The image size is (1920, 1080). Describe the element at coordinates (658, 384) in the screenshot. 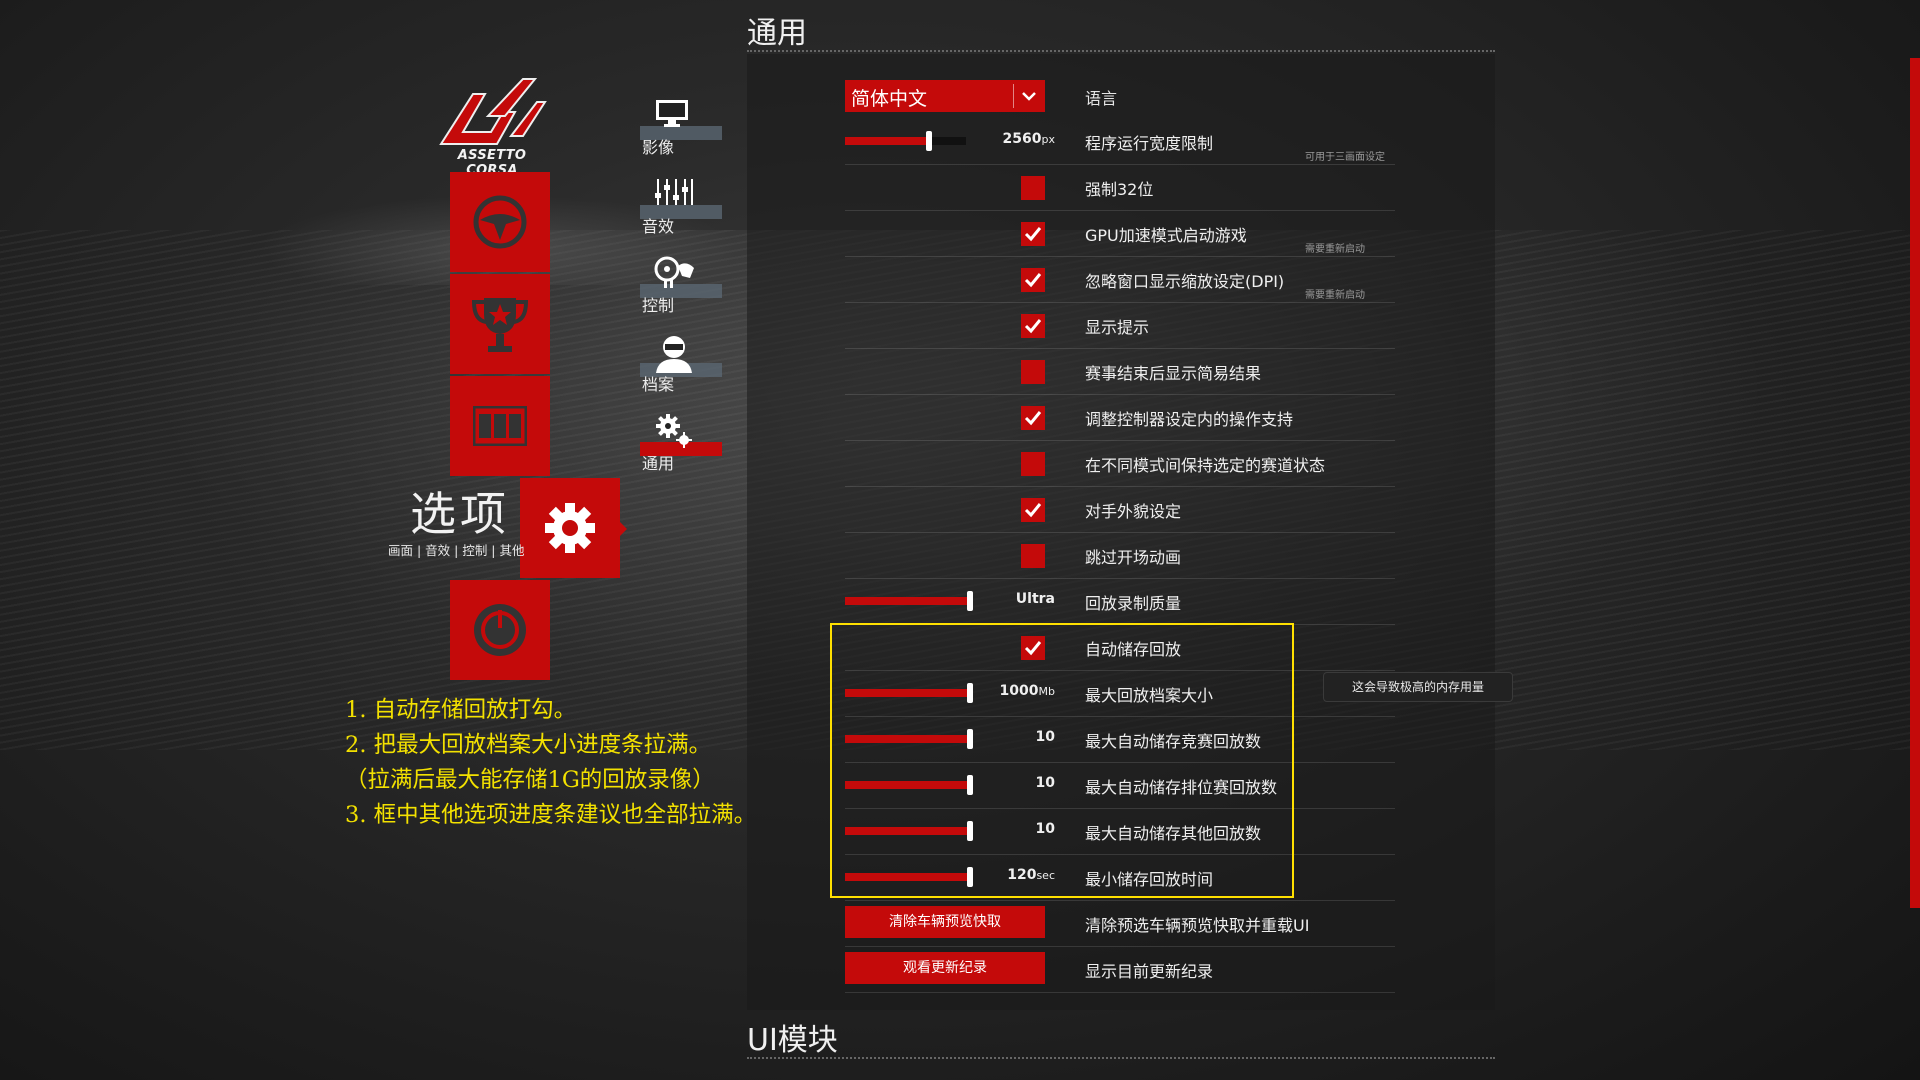

I see `submenu-label: 档案` at that location.